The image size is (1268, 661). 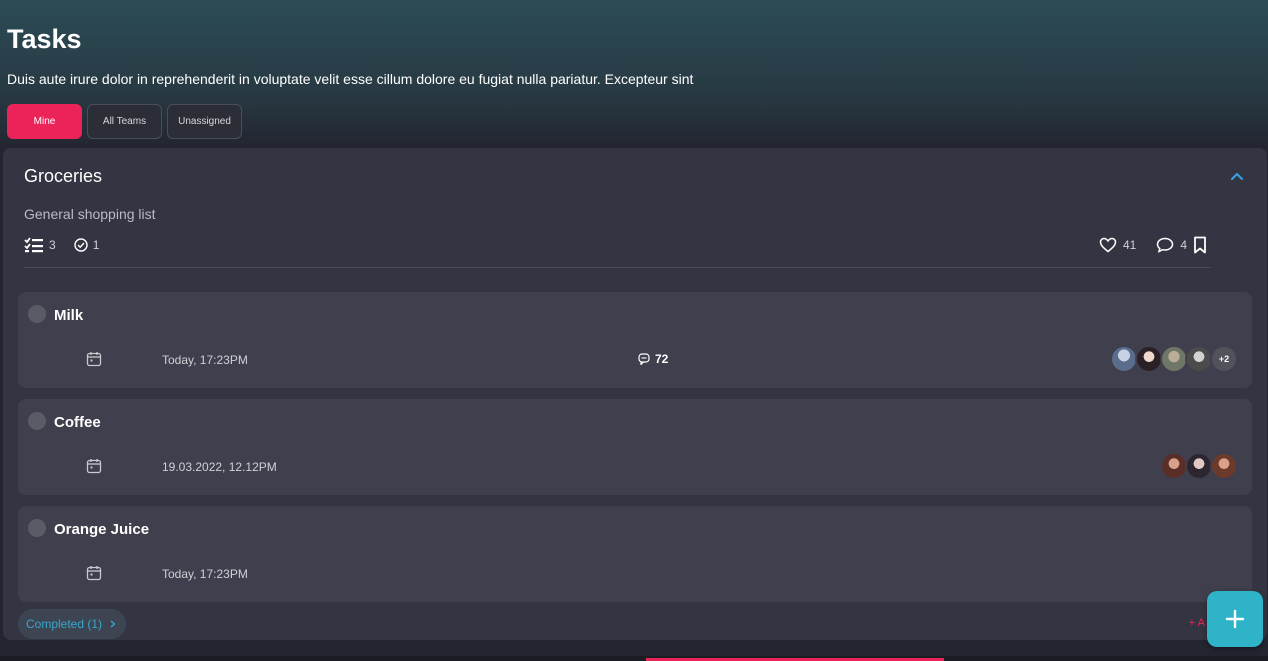 What do you see at coordinates (653, 359) in the screenshot?
I see `task-comments: 72` at bounding box center [653, 359].